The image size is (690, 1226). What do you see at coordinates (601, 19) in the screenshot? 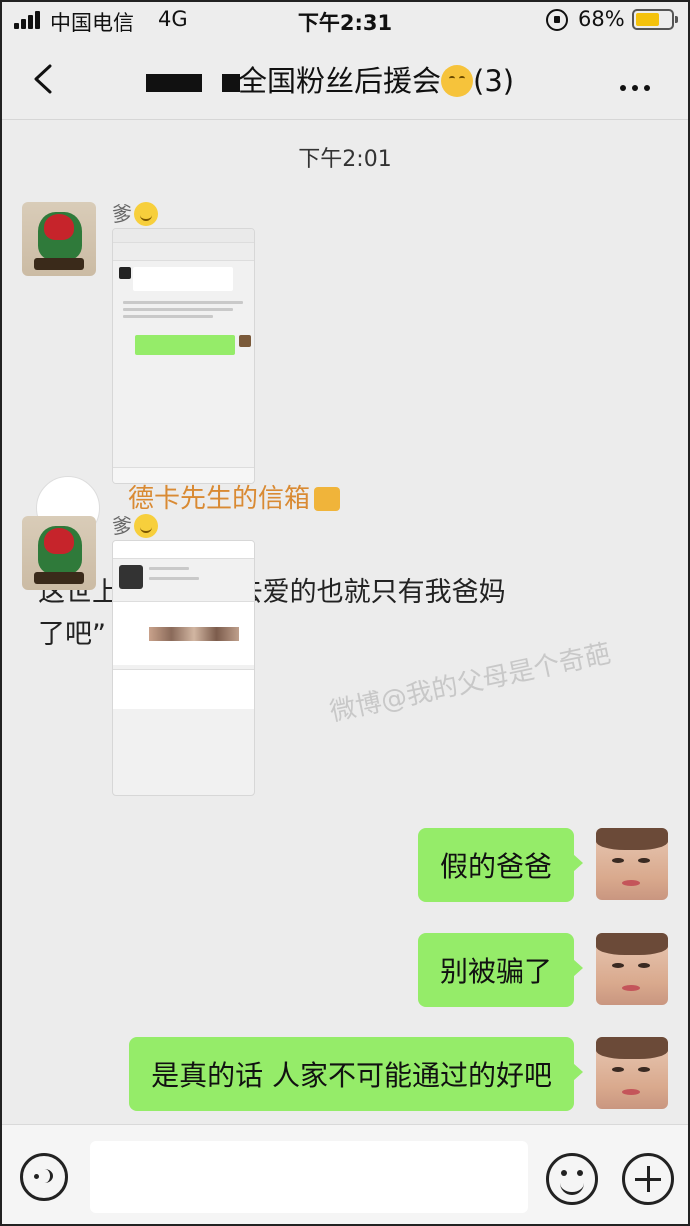
I see `battery-percent: 68%` at bounding box center [601, 19].